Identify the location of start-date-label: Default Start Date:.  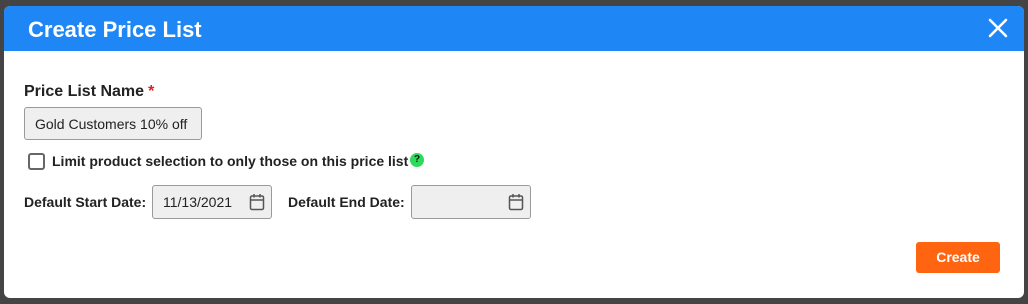
(85, 202).